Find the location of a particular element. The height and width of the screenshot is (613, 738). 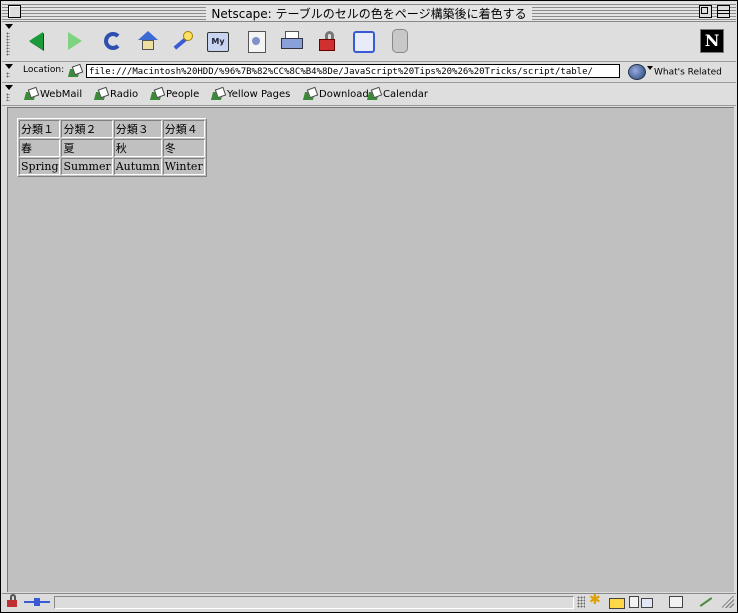

back-icon is located at coordinates (36, 41).